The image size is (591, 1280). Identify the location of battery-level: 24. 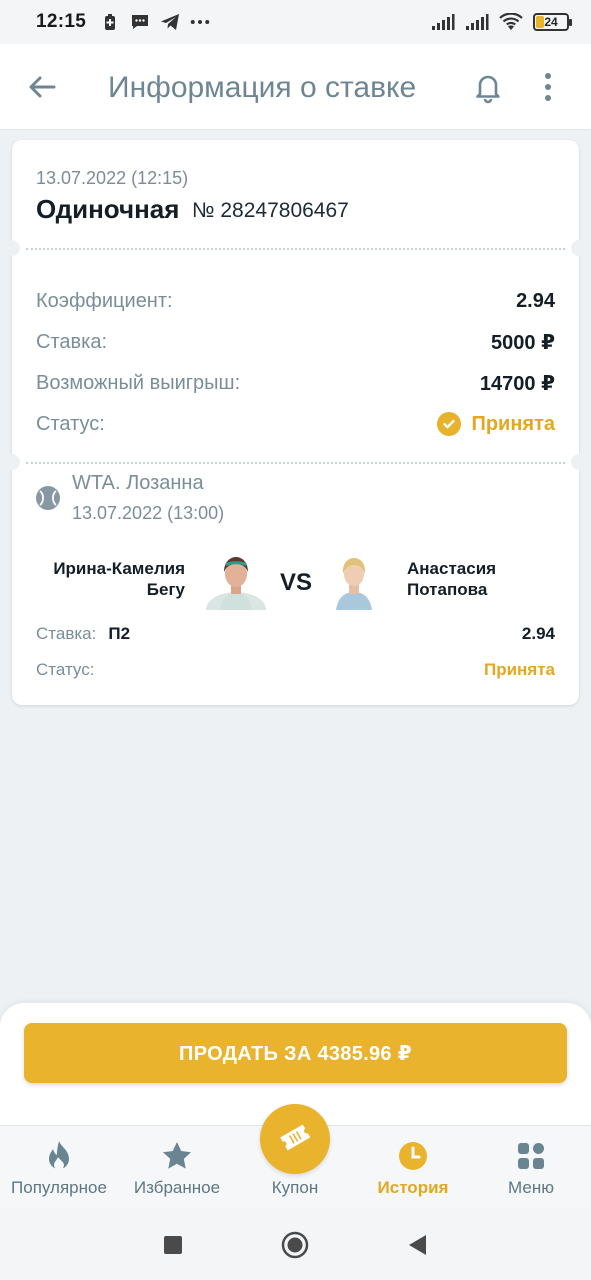
(551, 22).